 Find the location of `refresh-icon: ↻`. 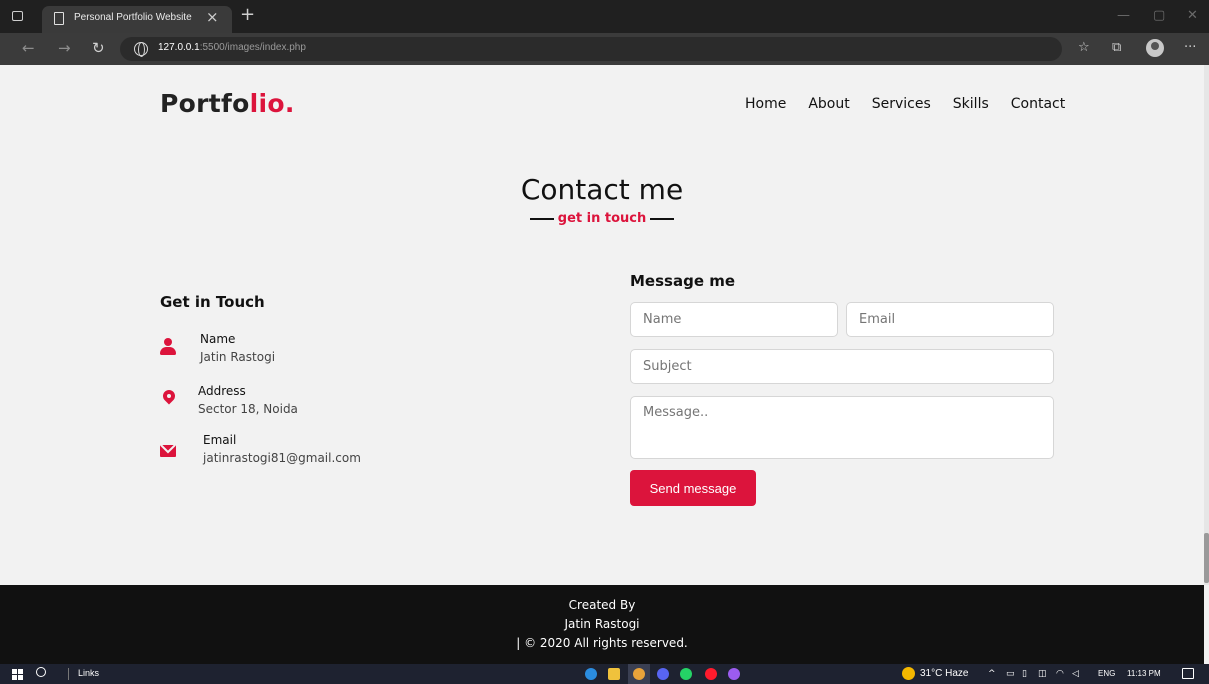

refresh-icon: ↻ is located at coordinates (98, 48).